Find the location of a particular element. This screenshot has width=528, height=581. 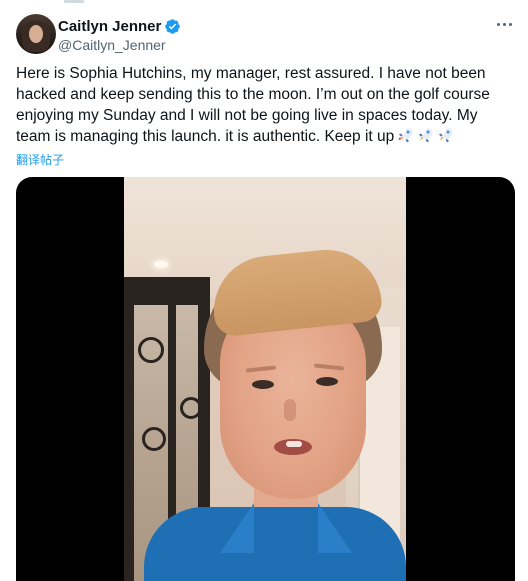

author-names: Caitlyn Jenner @Caitlyn_Jenner is located at coordinates (119, 34).